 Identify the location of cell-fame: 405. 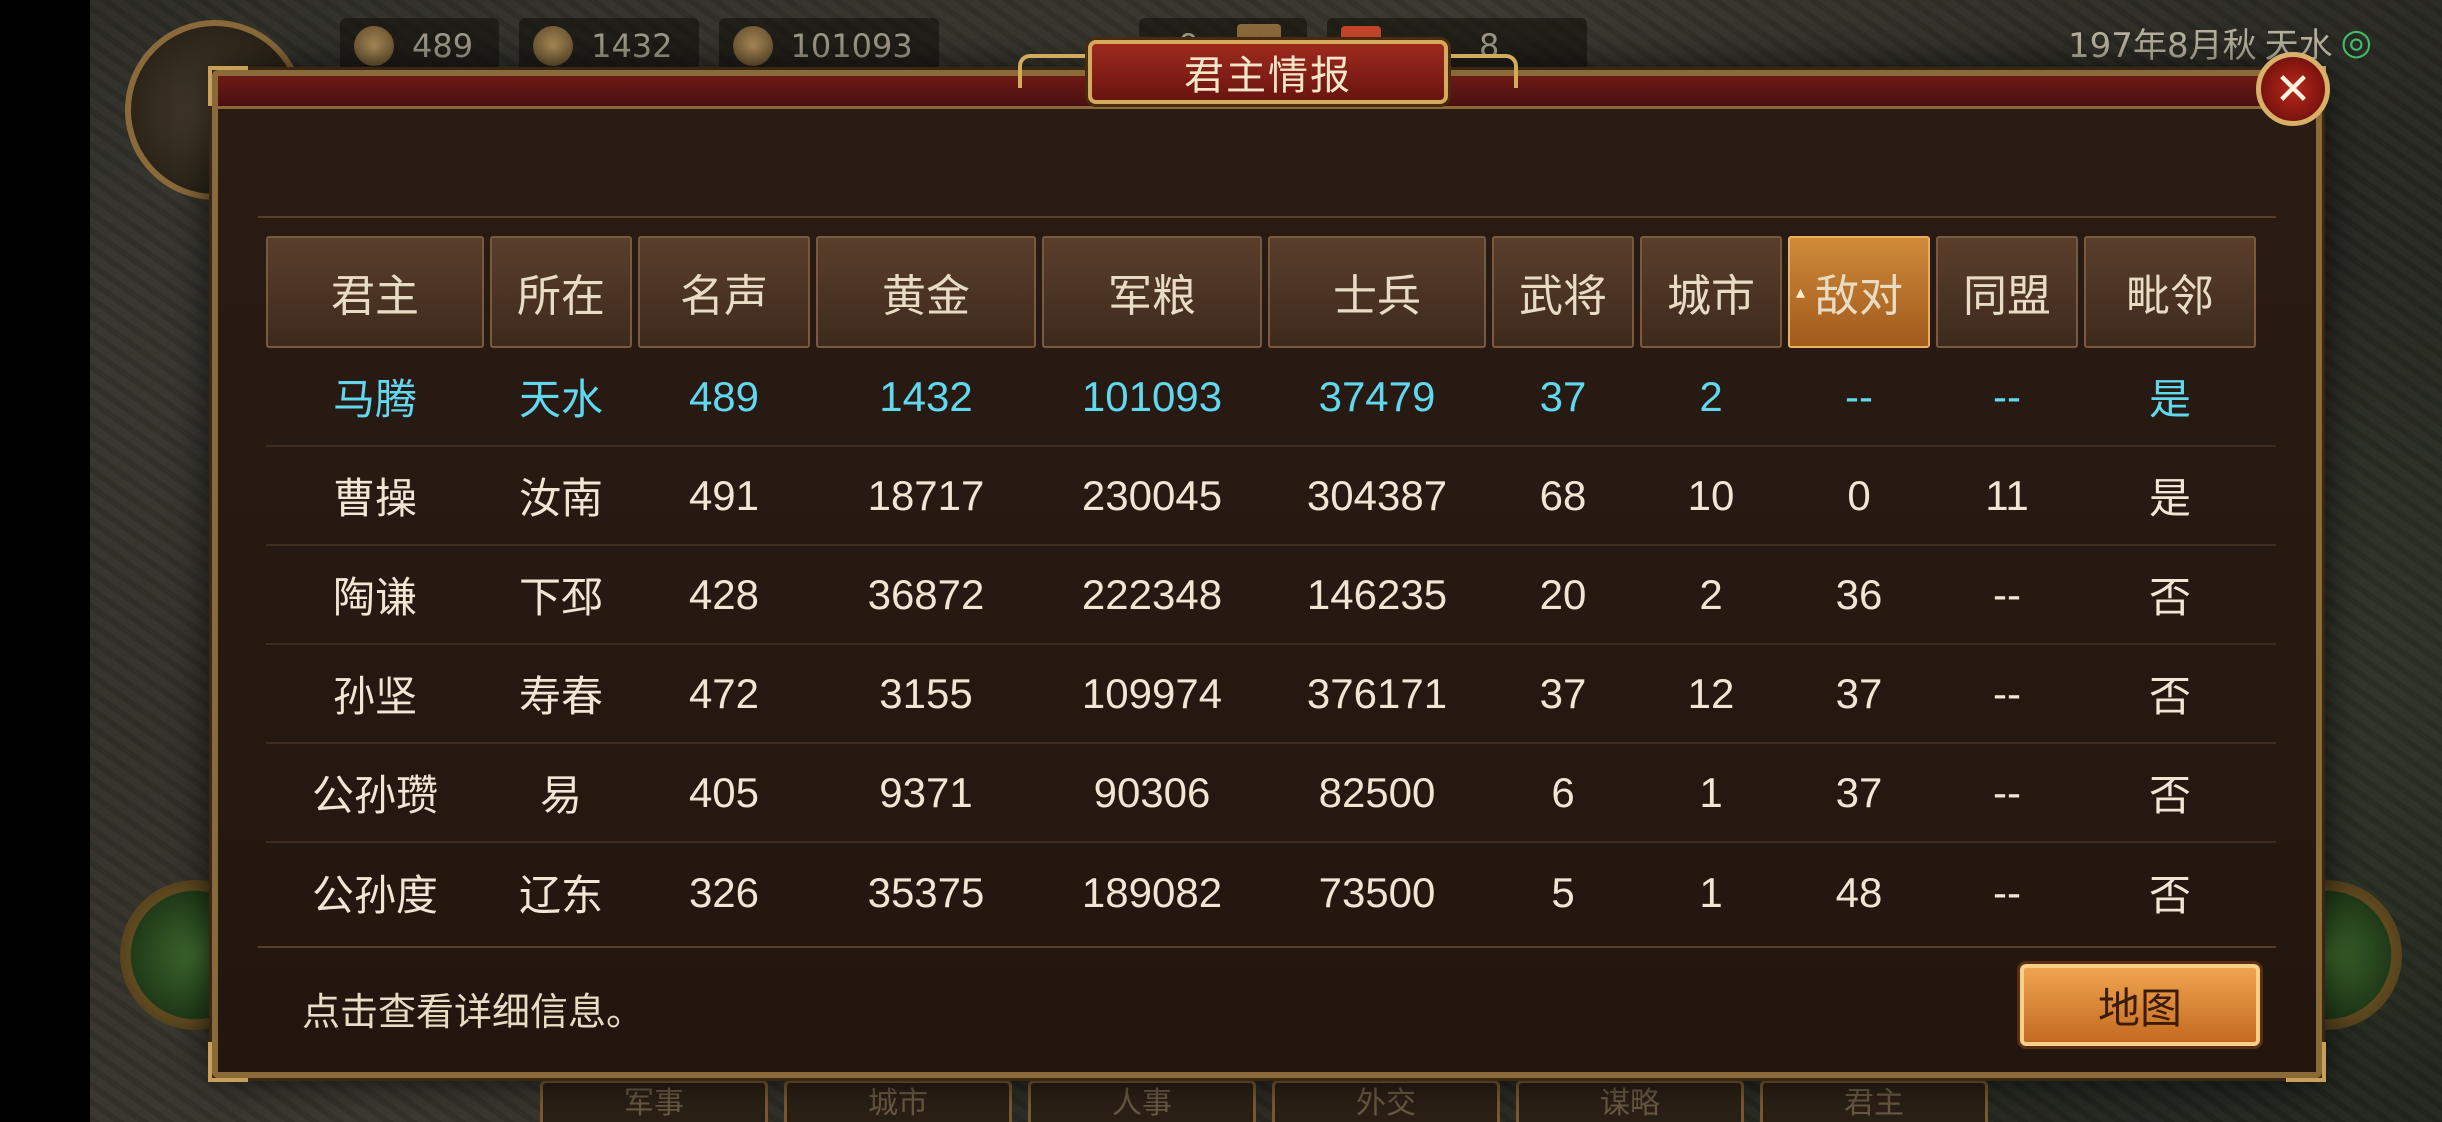
(724, 792).